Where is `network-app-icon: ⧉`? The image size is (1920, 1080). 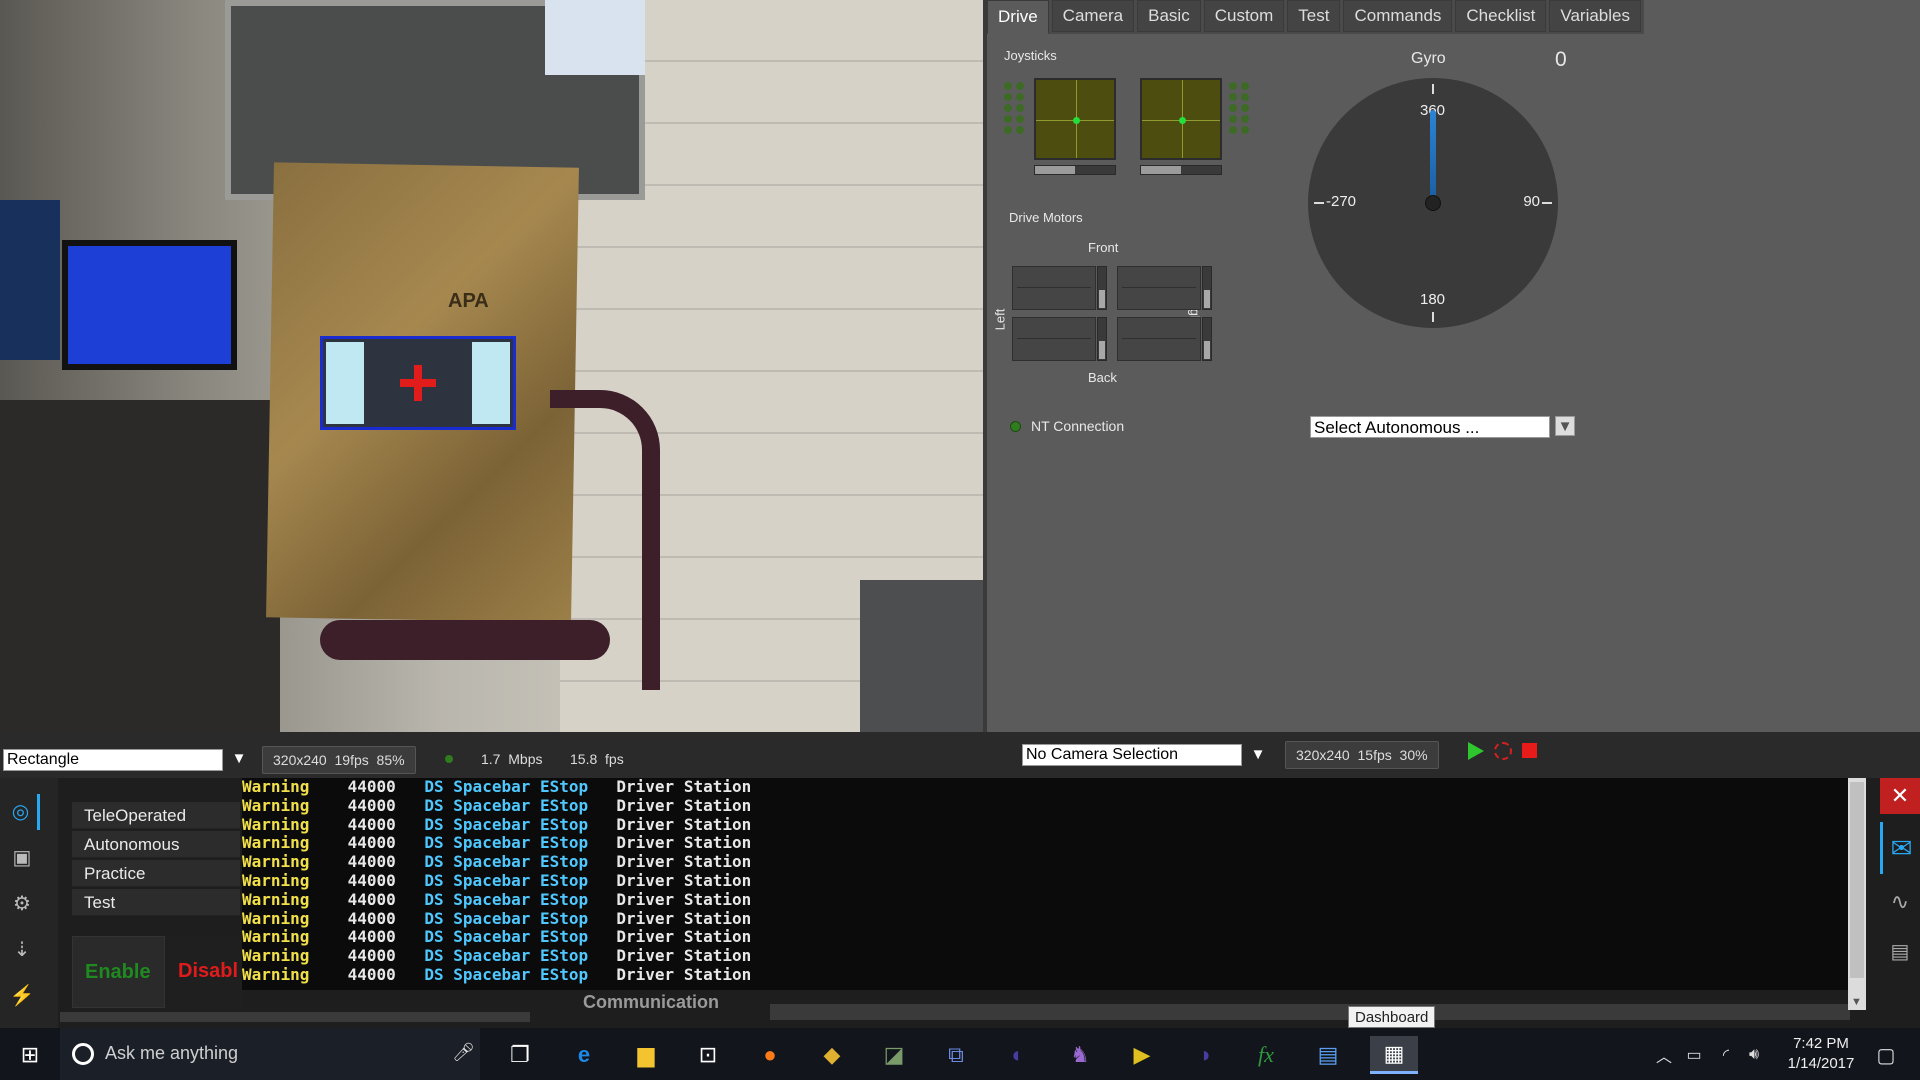
network-app-icon: ⧉ is located at coordinates (956, 1055).